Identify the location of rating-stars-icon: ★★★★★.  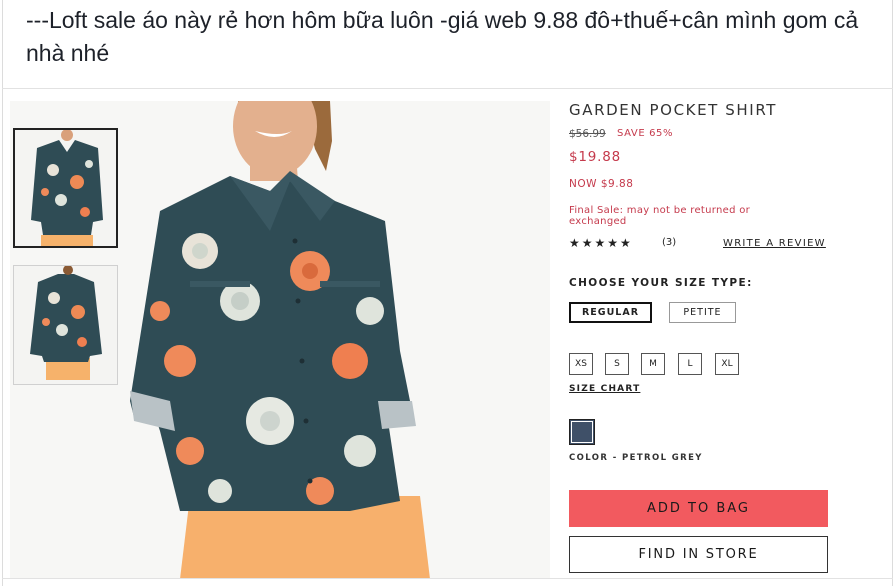
(601, 243).